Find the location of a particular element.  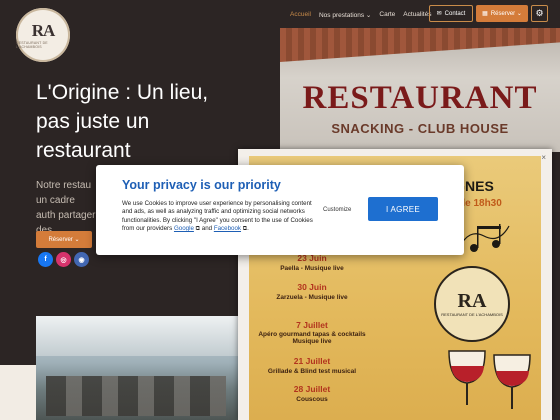

restaurant-sign-sub: SNACKING - CLUB HOUSE is located at coordinates (420, 128).